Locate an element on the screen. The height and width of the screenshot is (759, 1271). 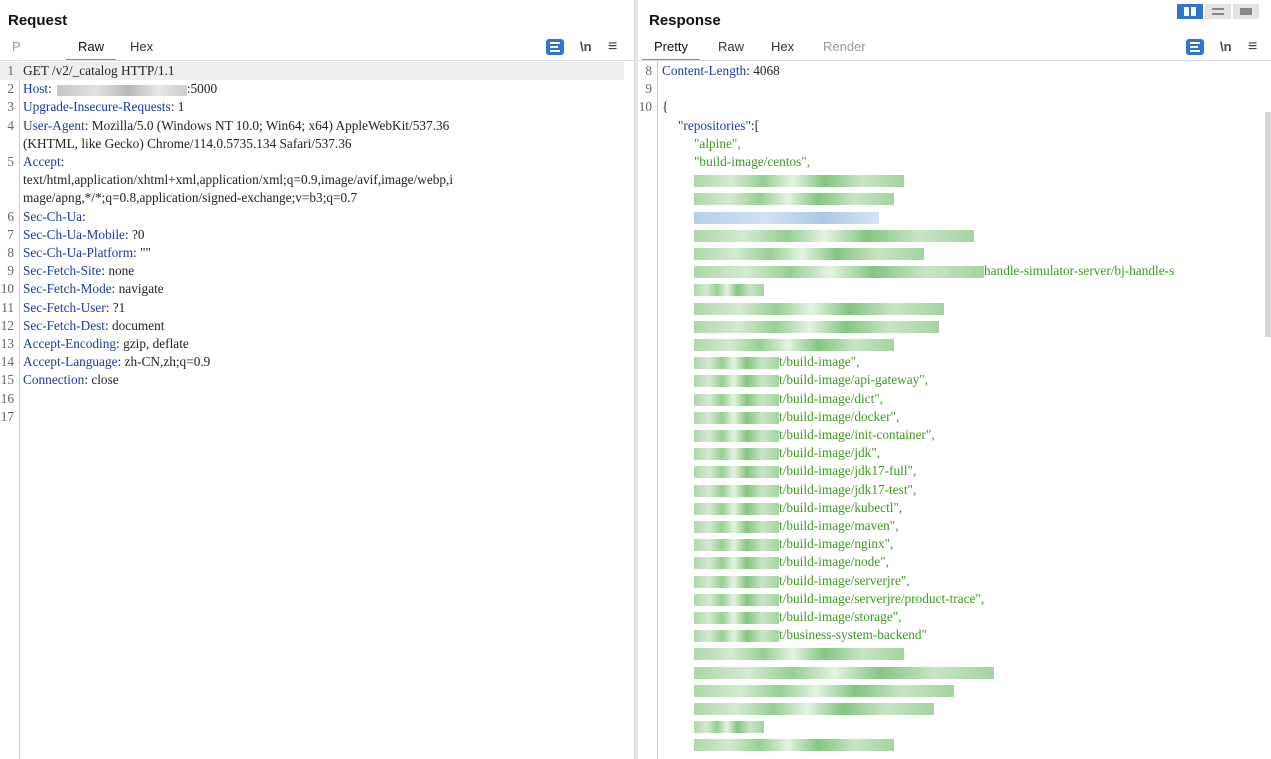
line-number: 8 is located at coordinates (648, 70).